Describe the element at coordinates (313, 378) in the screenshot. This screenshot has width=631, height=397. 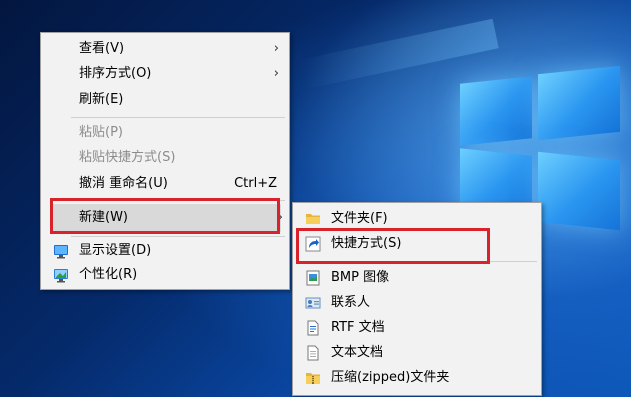
I see `zip-folder-icon` at that location.